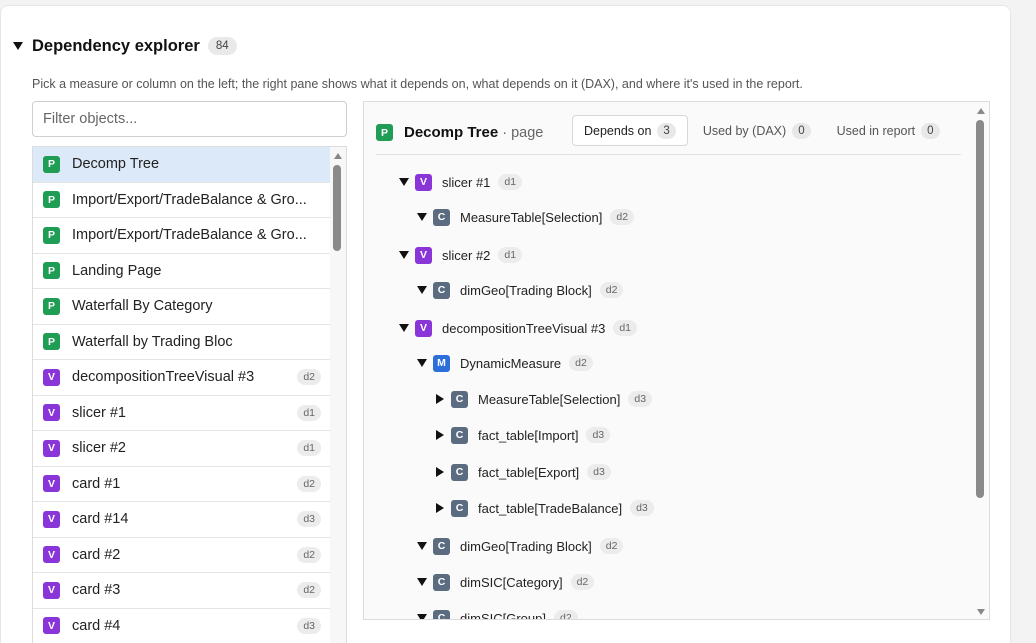 This screenshot has width=1036, height=643. Describe the element at coordinates (117, 270) in the screenshot. I see `list-item-label: Landing Page` at that location.